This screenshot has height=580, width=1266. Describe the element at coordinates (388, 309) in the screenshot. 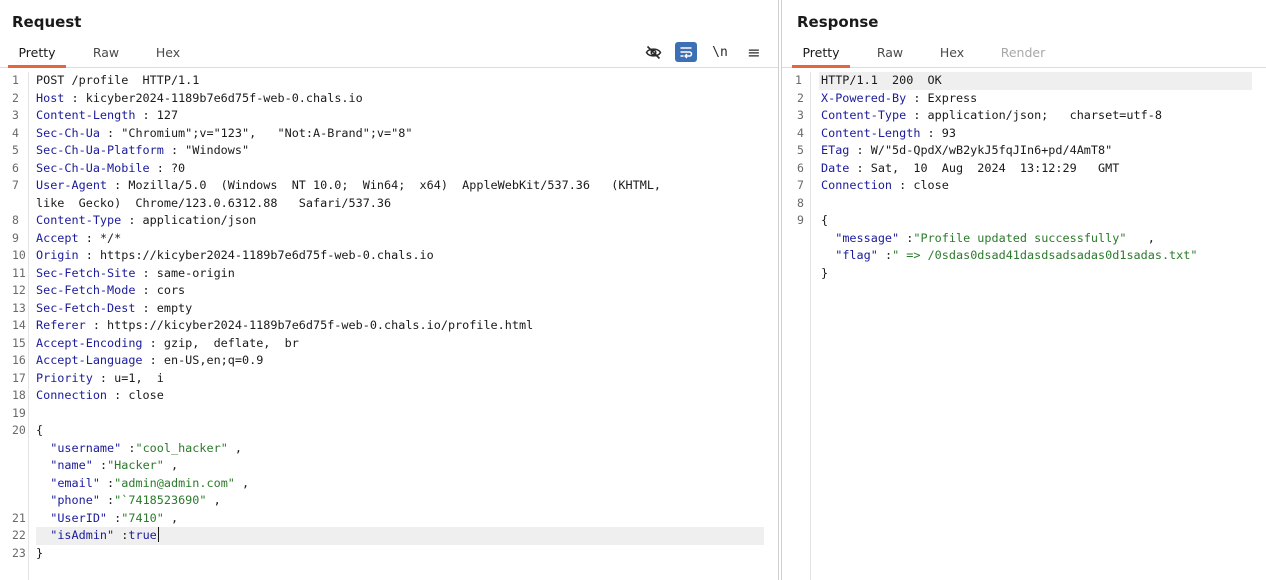

I see `header-line: 13 Sec-Fetch-Dest : empty` at that location.